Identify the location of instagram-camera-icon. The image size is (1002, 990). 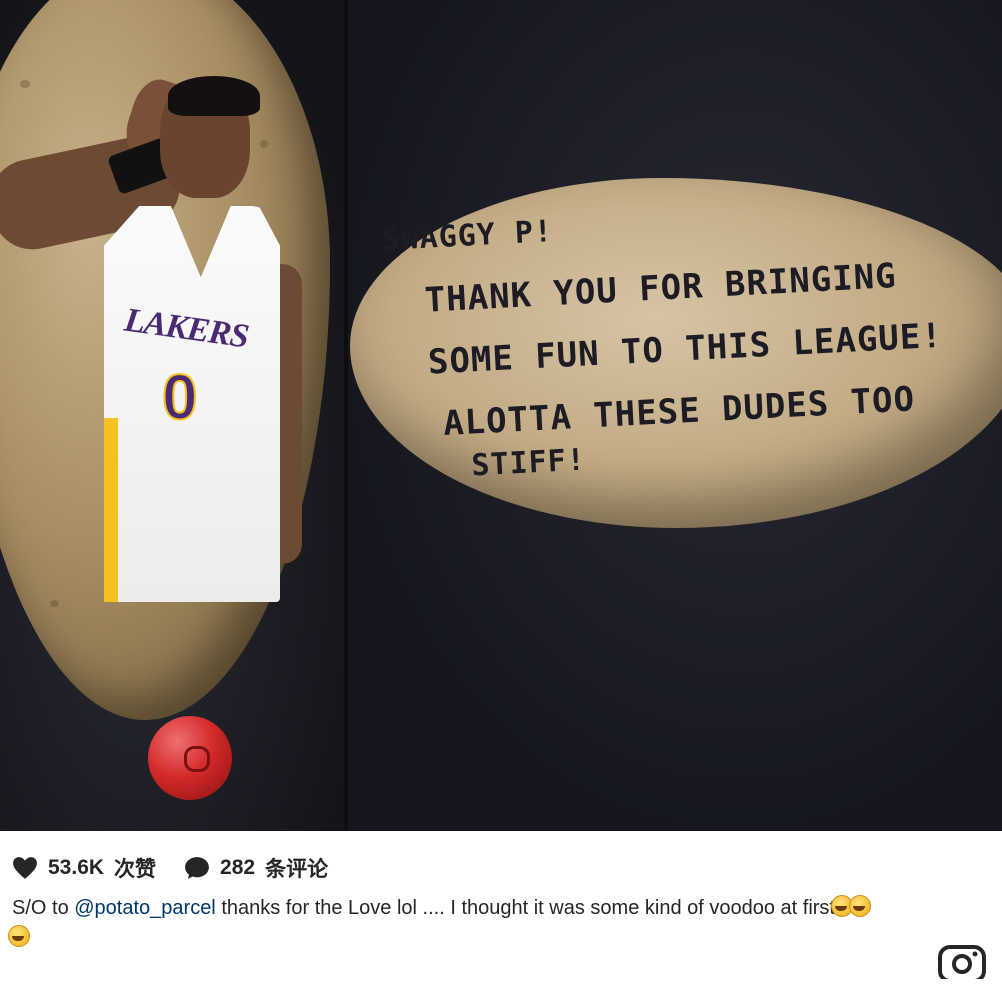
(962, 959).